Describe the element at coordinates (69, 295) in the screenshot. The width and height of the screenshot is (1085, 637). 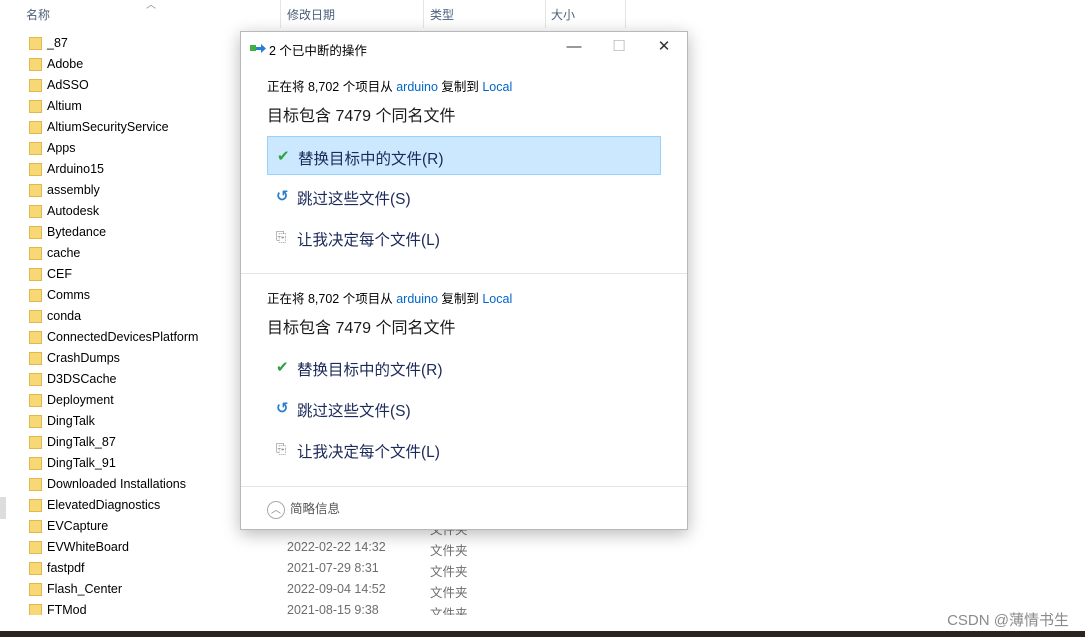
I see `file-name: Comms` at that location.